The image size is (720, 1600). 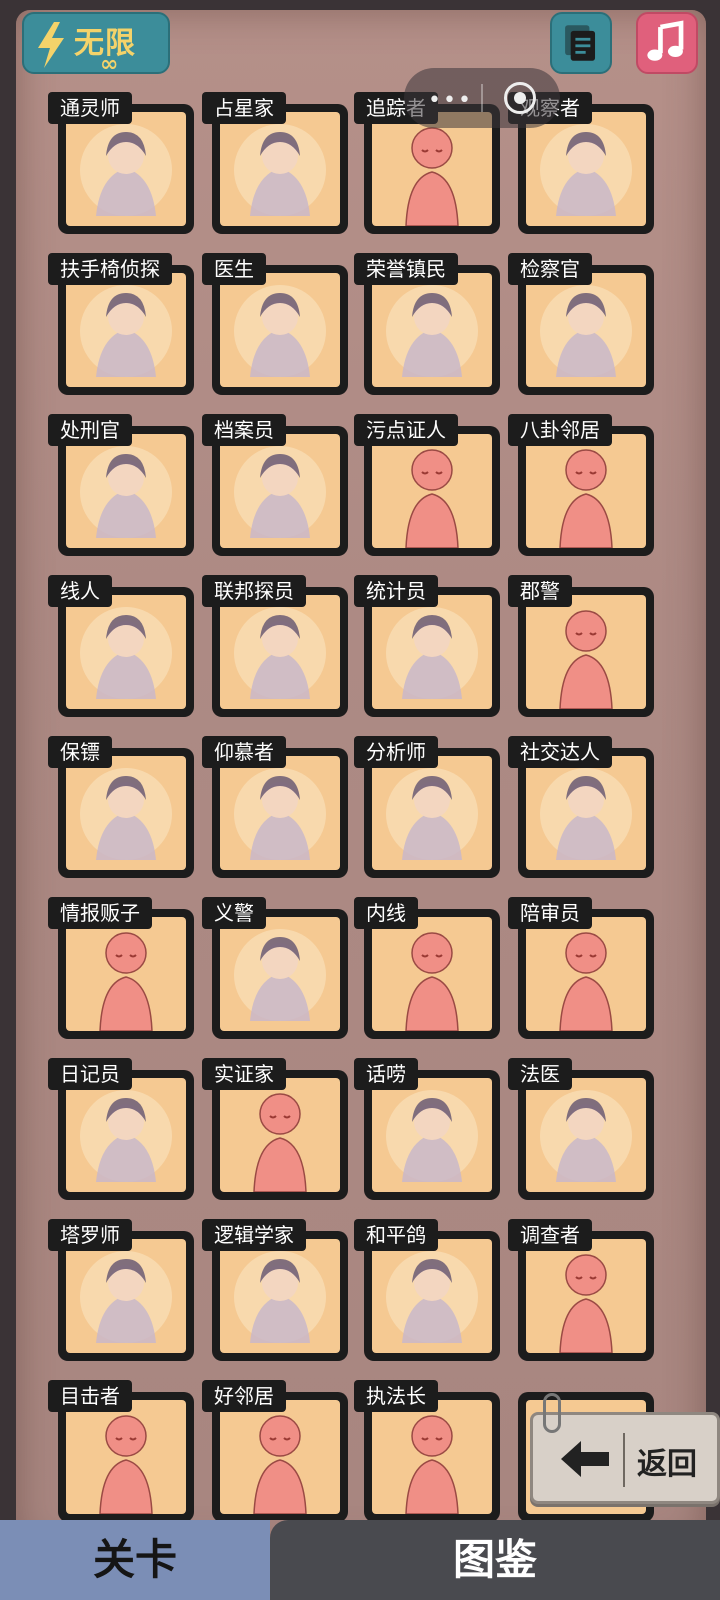 What do you see at coordinates (90, 1235) in the screenshot?
I see `character-name-label: 塔罗师` at bounding box center [90, 1235].